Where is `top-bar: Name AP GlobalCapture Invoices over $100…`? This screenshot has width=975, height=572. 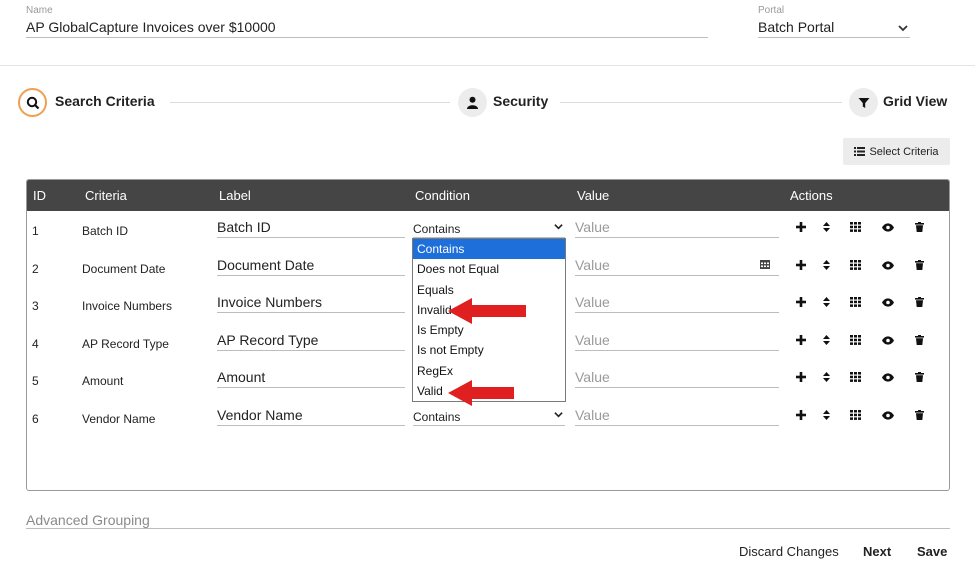
top-bar: Name AP GlobalCapture Invoices over $100… is located at coordinates (487, 33).